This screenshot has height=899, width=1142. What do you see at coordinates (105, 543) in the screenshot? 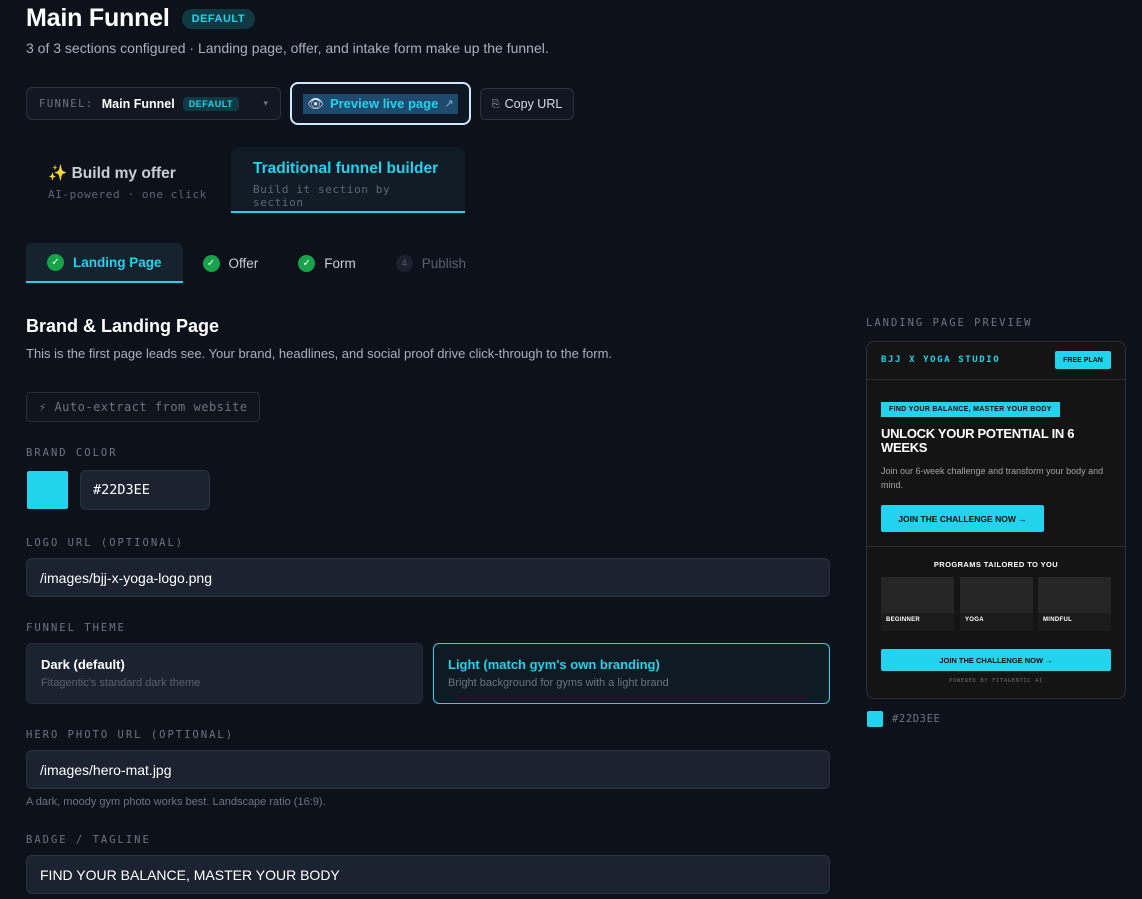
I see `logo-url-label: LOGO URL (OPTIONAL)` at bounding box center [105, 543].